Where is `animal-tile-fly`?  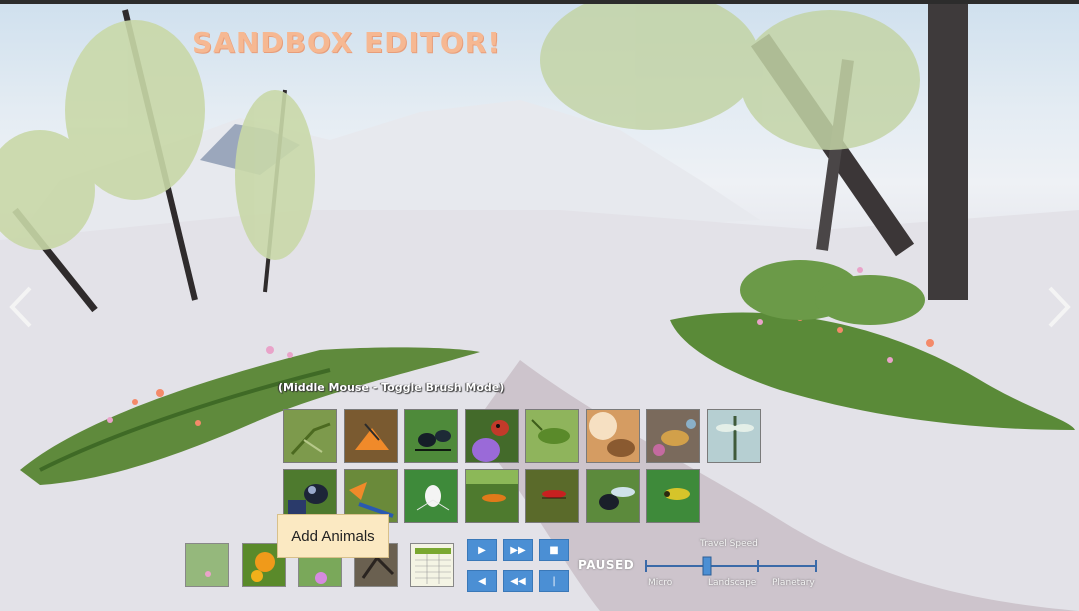 animal-tile-fly is located at coordinates (613, 496).